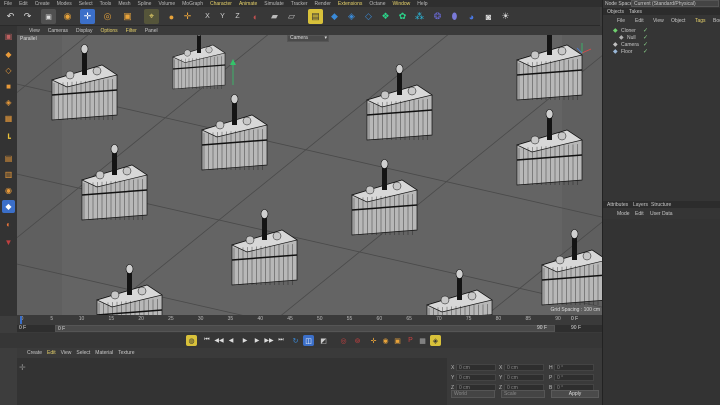 The width and height of the screenshot is (720, 405). Describe the element at coordinates (473, 394) in the screenshot. I see `coord-mode-dropdown: World` at that location.